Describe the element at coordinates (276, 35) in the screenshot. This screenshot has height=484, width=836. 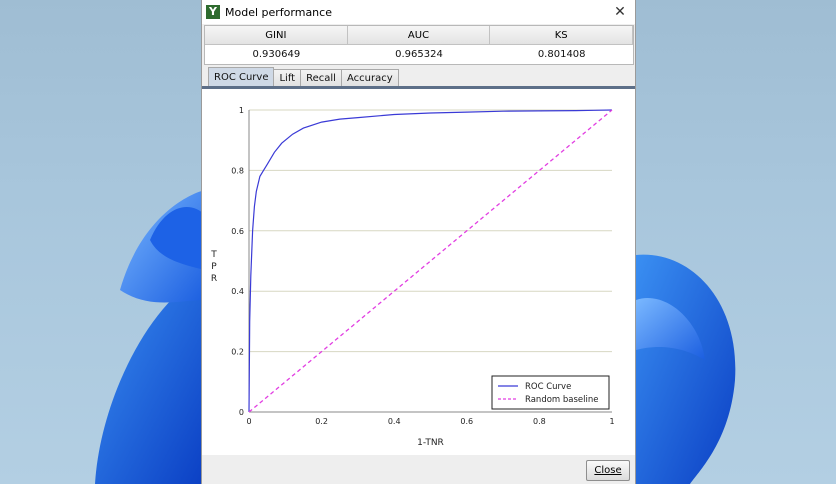
I see `metrics-header-gini: GINI` at that location.